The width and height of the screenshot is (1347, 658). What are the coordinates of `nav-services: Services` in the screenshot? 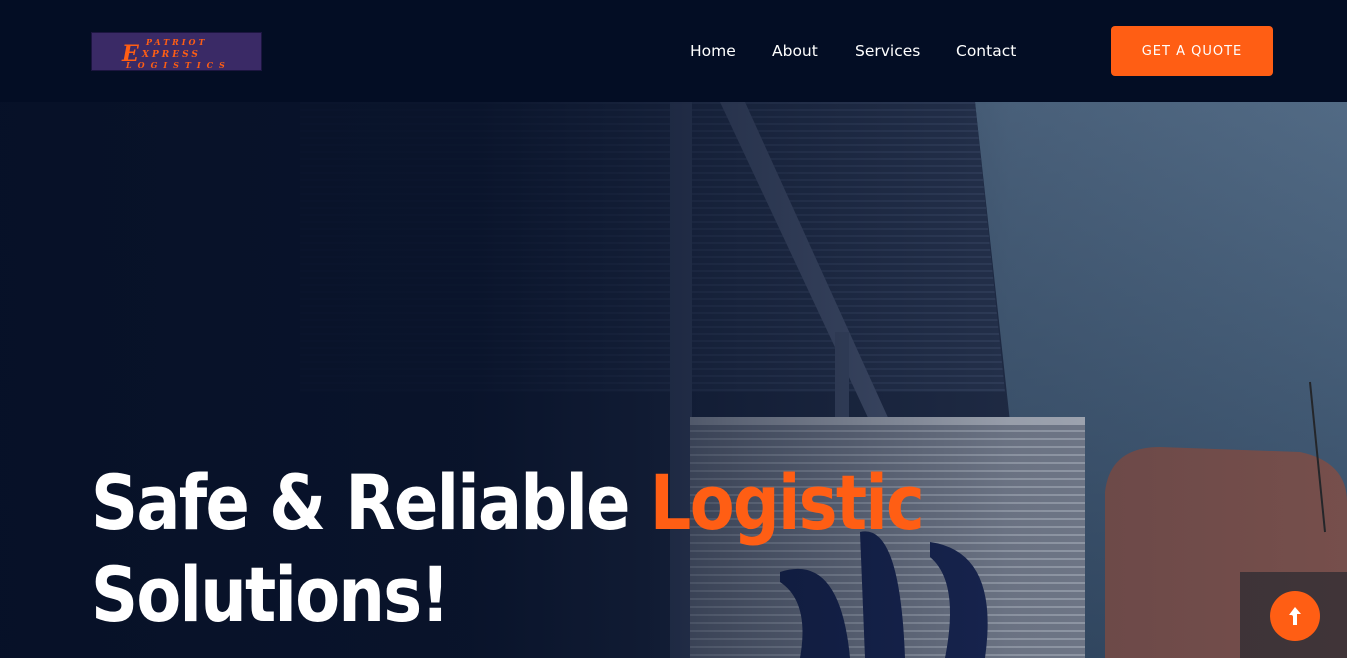 It's located at (887, 51).